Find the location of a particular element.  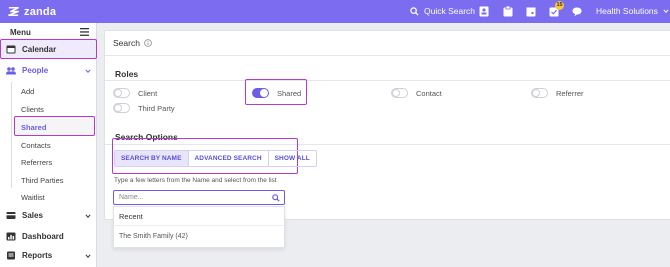

submenu-item-add: Add is located at coordinates (27, 91).